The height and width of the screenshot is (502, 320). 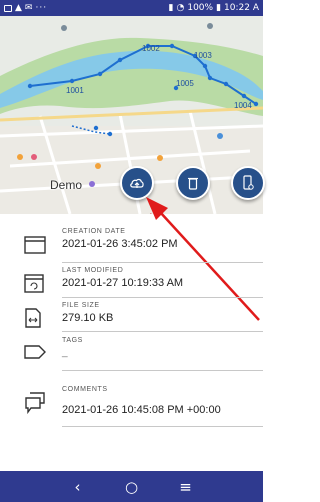 I want to click on creation-date-label: CREATION DATE, so click(x=94, y=231).